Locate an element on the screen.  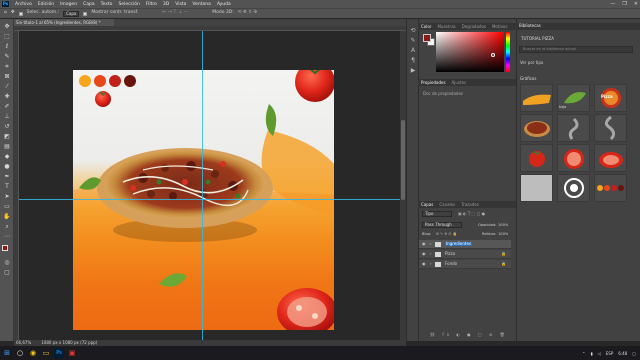
more-tools-icon: ⋯ is located at coordinates (7, 237).